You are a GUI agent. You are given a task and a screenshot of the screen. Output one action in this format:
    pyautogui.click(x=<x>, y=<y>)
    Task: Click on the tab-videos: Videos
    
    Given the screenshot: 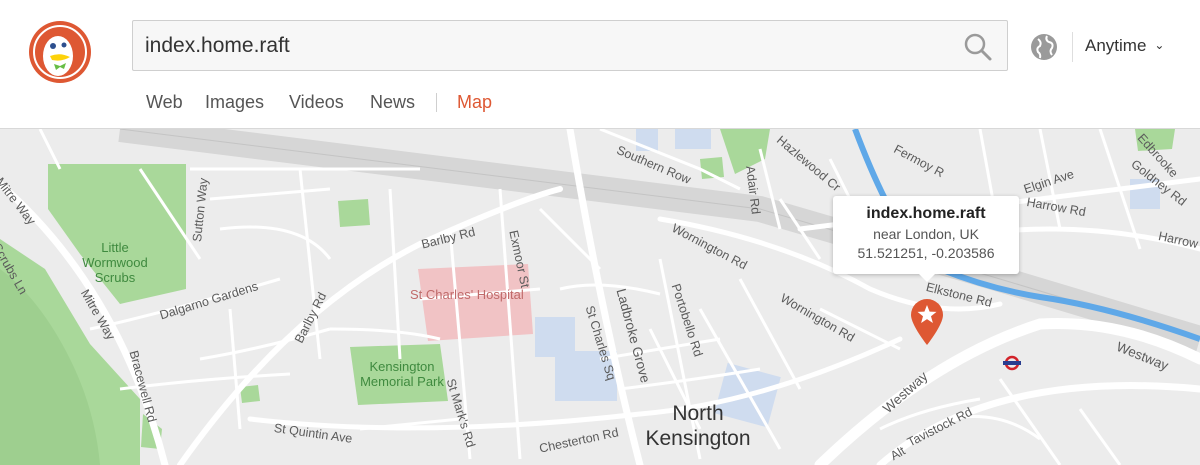 What is the action you would take?
    pyautogui.click(x=316, y=102)
    